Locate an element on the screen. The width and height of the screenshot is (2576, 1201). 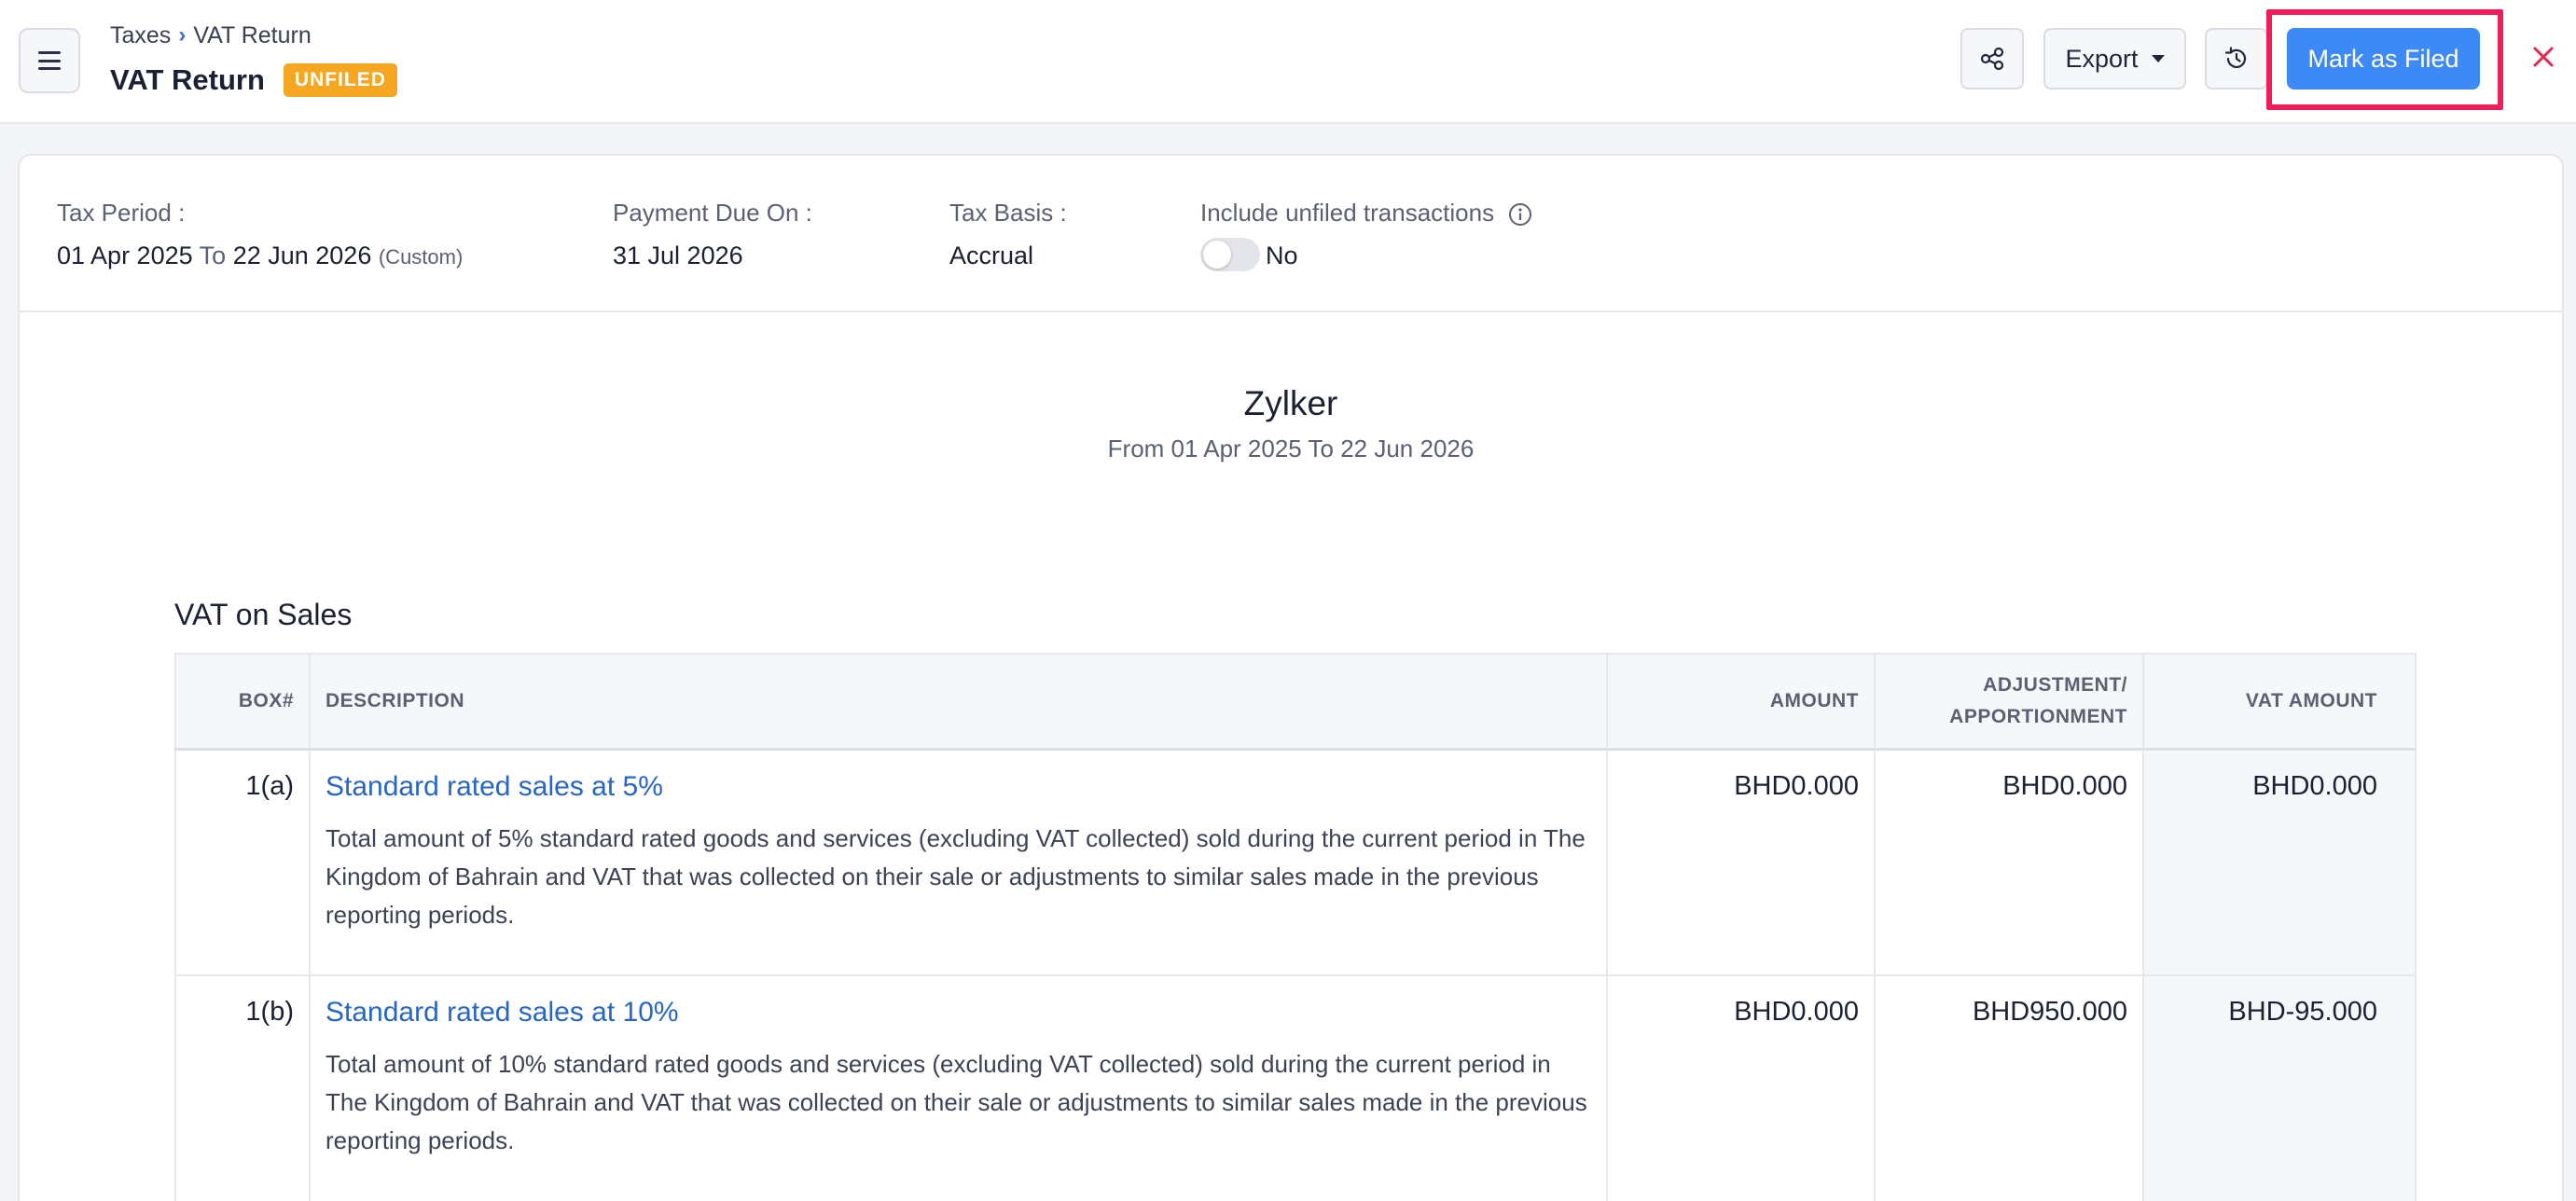
menu-button is located at coordinates (49, 60).